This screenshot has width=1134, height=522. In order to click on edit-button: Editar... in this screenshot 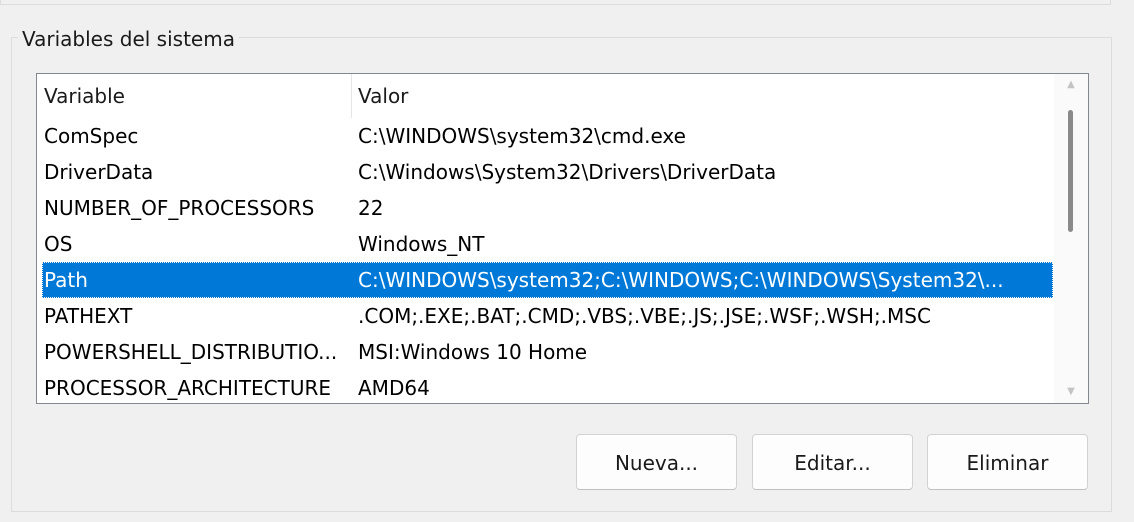, I will do `click(832, 462)`.